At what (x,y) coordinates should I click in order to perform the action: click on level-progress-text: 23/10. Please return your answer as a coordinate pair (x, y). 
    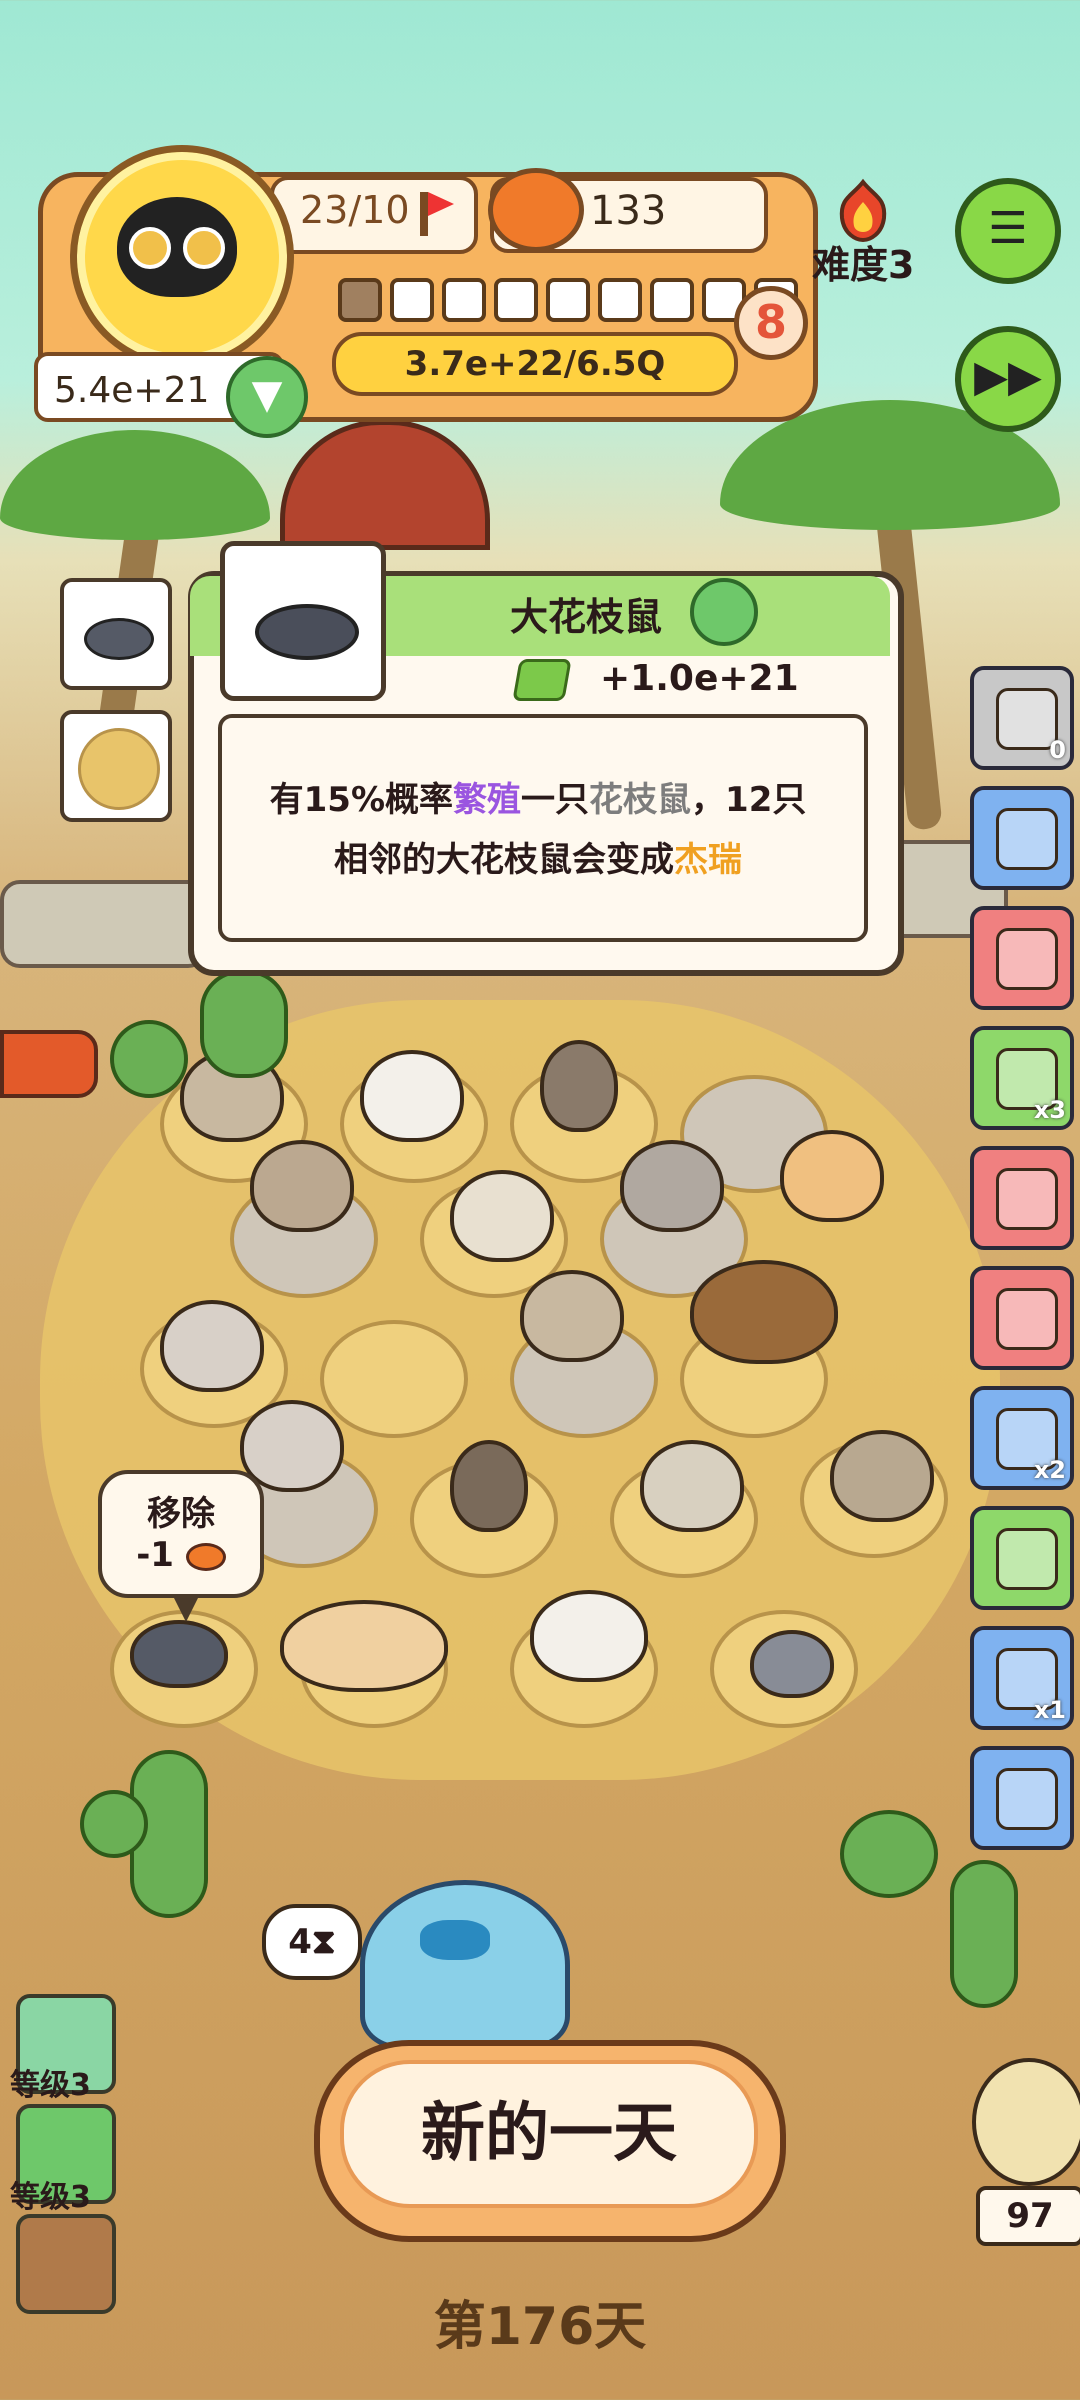
    Looking at the image, I should click on (355, 210).